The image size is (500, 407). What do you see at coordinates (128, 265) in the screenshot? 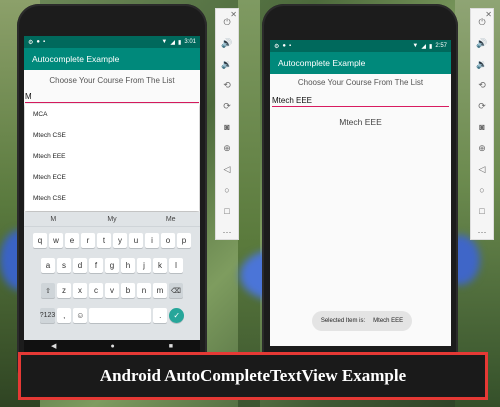
I see `key: h` at bounding box center [128, 265].